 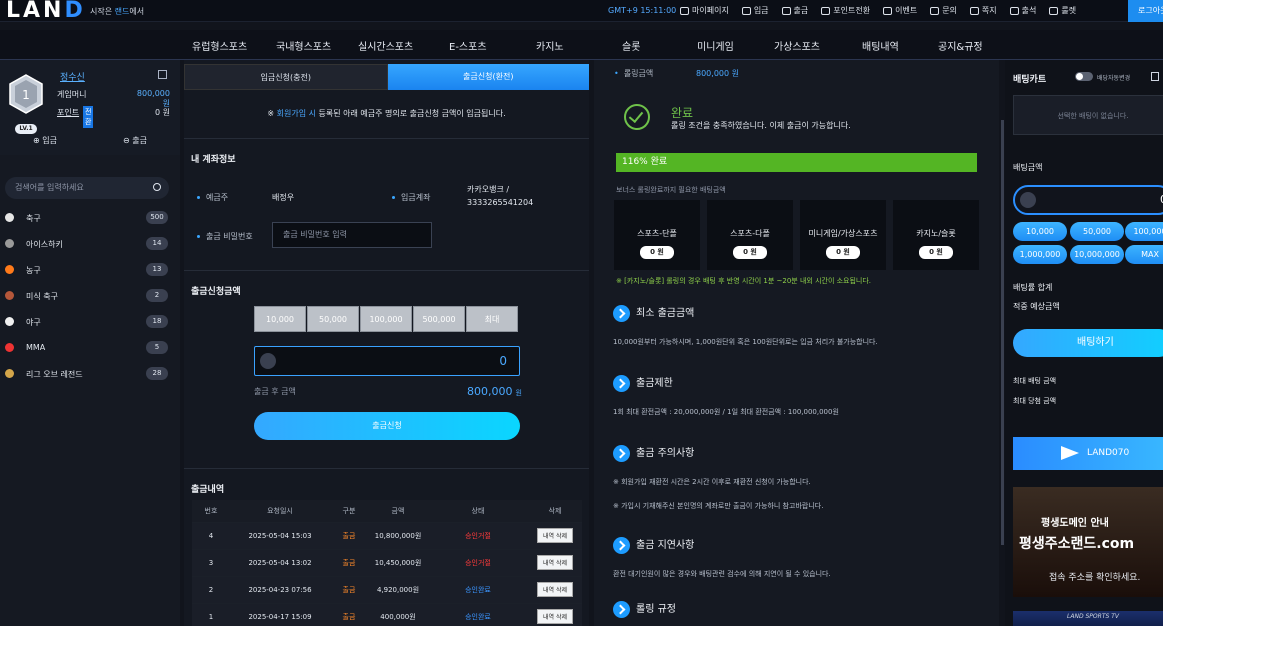 What do you see at coordinates (211, 535) in the screenshot?
I see `cell-no: 4` at bounding box center [211, 535].